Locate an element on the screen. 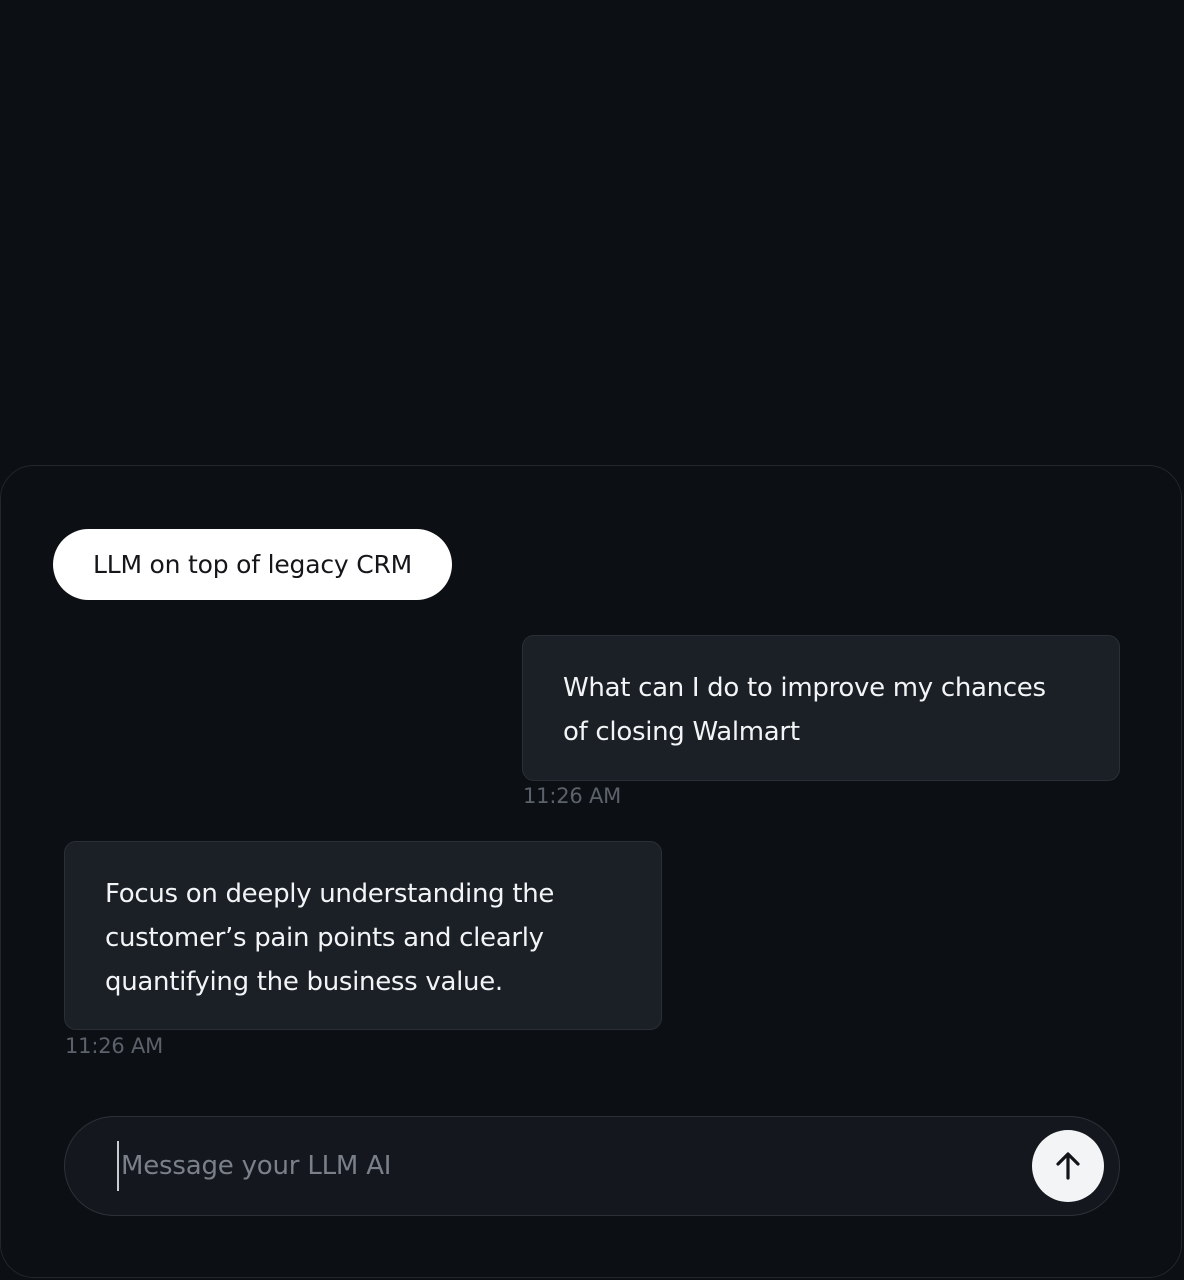 The width and height of the screenshot is (1184, 1280). message-line: Focus on deeply understanding the is located at coordinates (330, 894).